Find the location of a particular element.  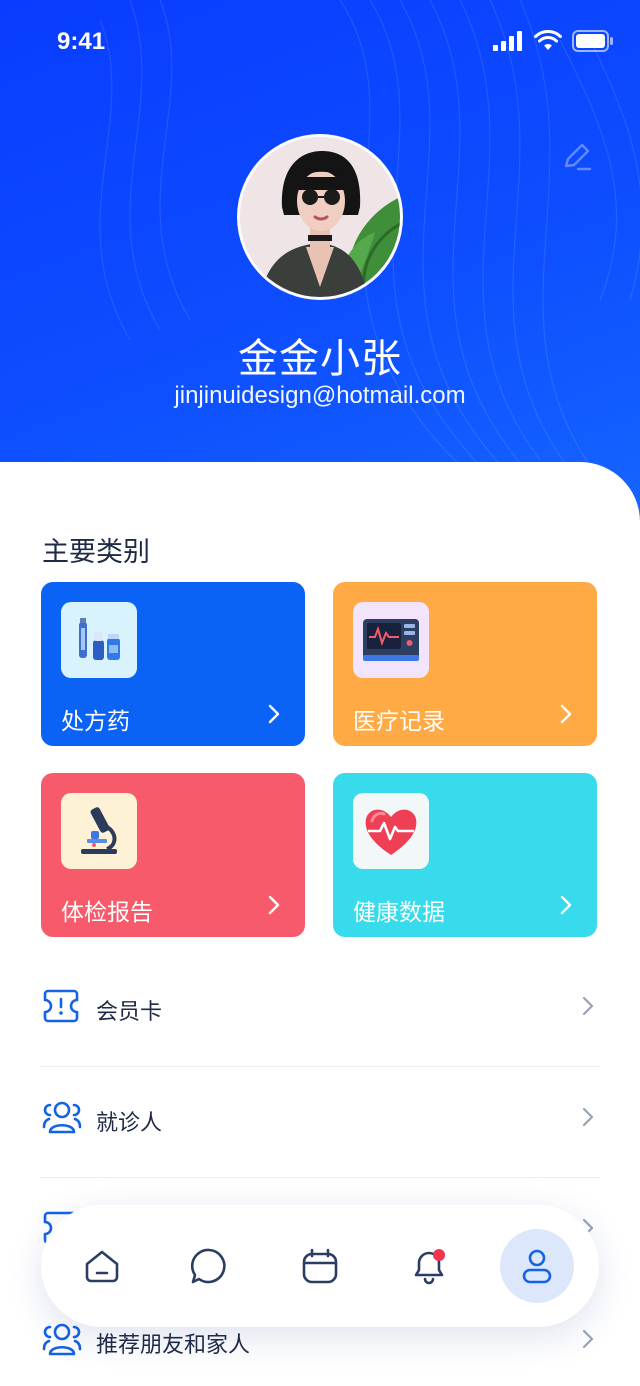

home-icon is located at coordinates (102, 1266).